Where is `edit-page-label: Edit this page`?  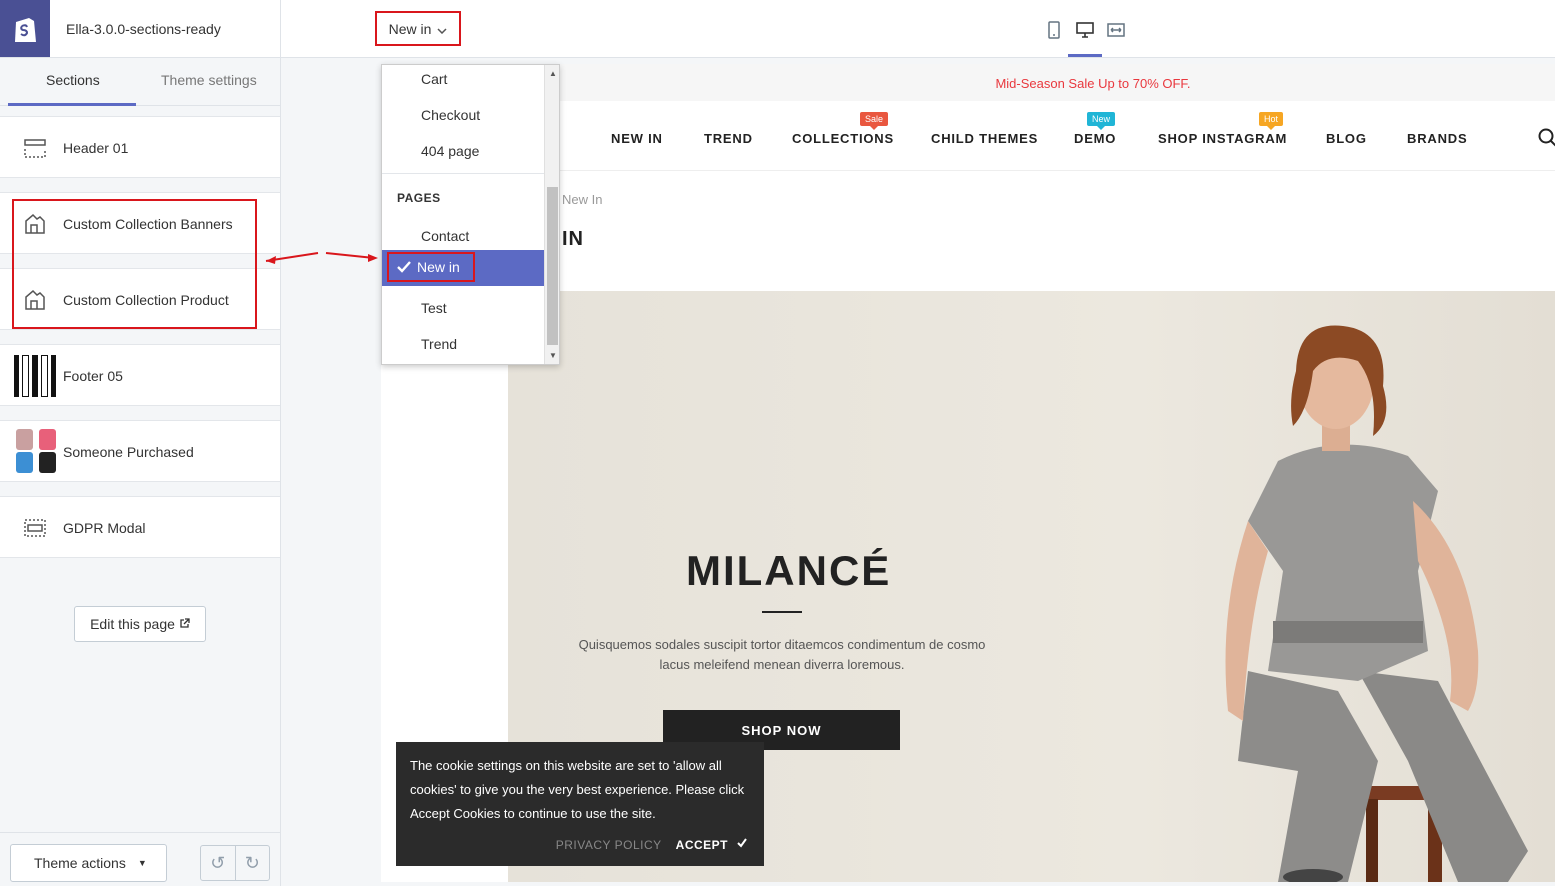
edit-page-label: Edit this page is located at coordinates (132, 624).